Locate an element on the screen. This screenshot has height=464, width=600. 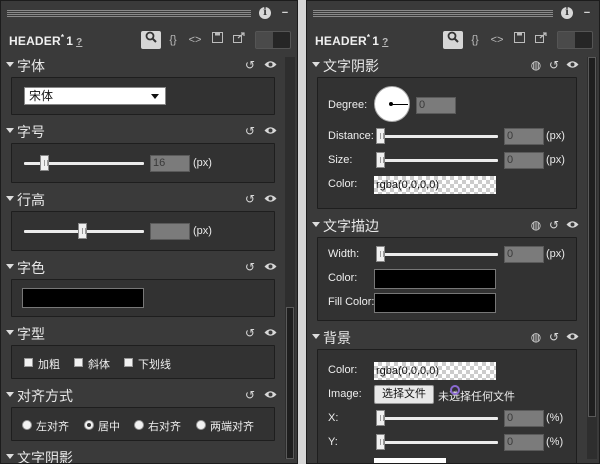
align-center-radio is located at coordinates (89, 425).